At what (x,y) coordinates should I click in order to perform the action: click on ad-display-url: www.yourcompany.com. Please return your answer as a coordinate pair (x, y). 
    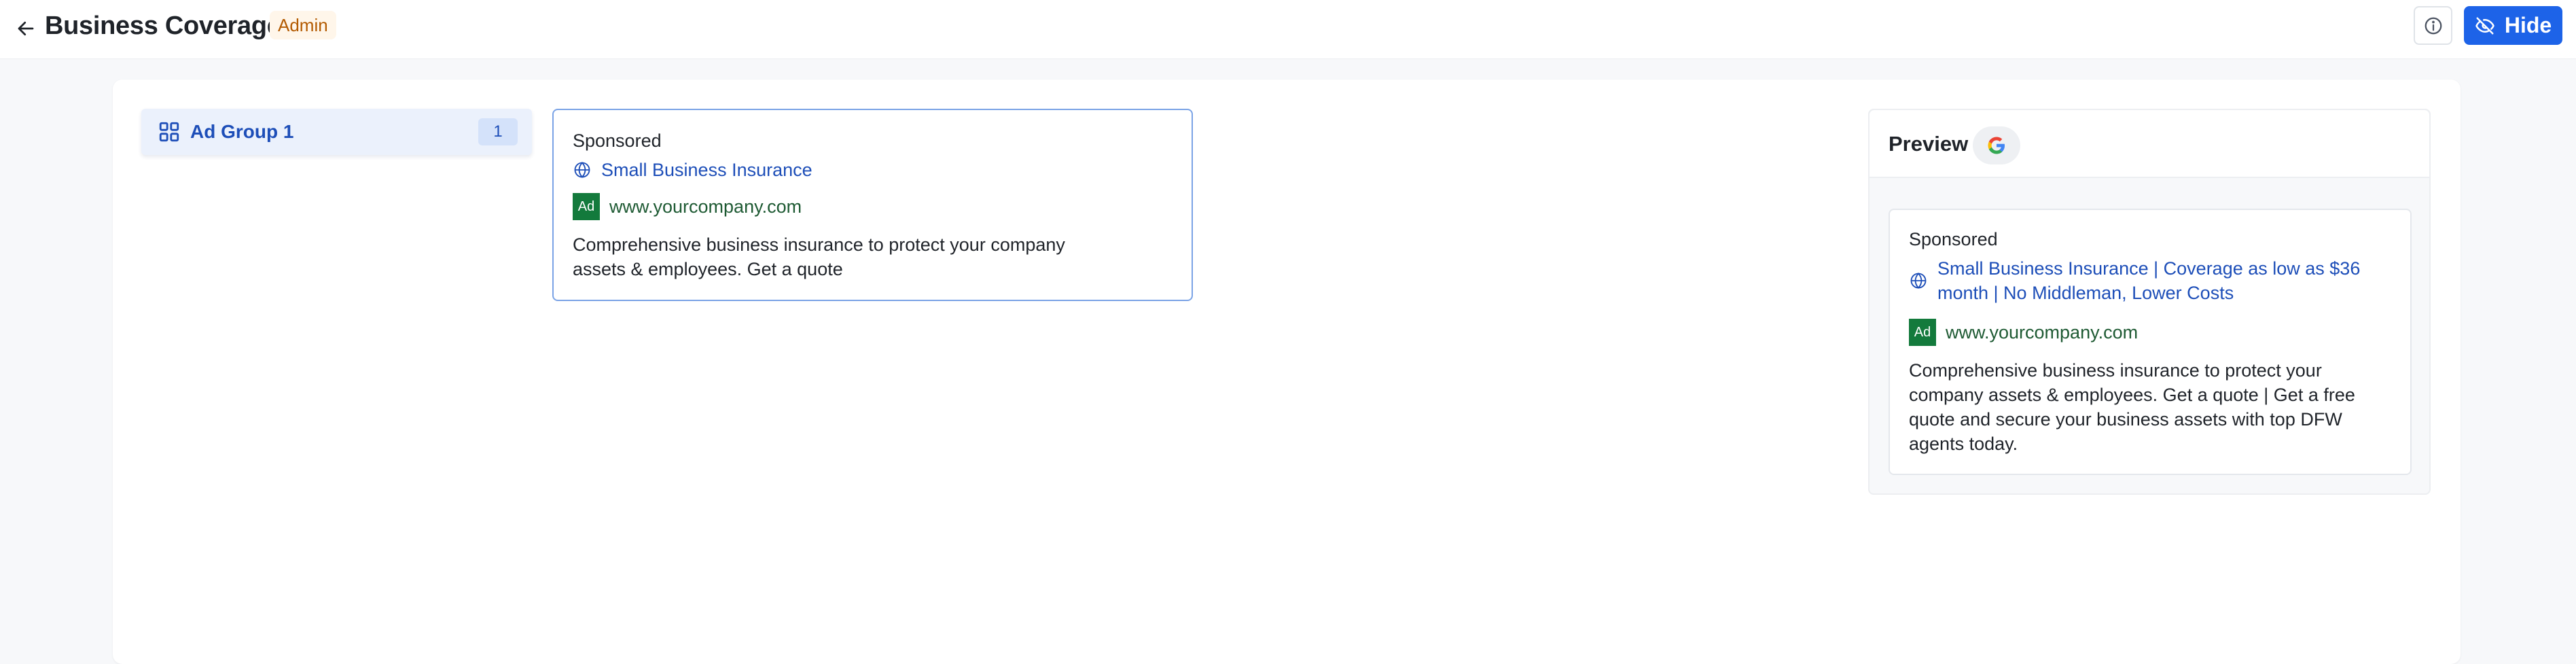
    Looking at the image, I should click on (705, 206).